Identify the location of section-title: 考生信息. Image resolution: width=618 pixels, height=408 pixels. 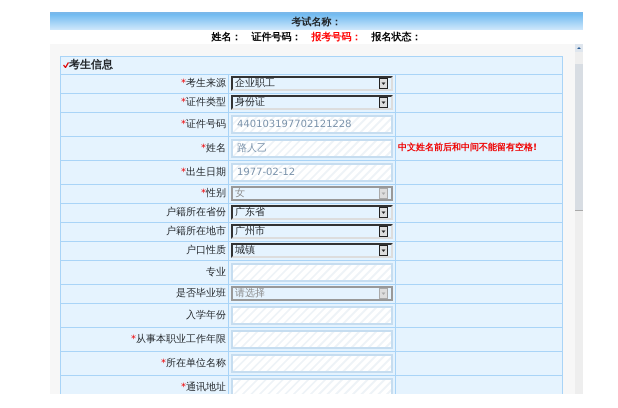
(91, 65).